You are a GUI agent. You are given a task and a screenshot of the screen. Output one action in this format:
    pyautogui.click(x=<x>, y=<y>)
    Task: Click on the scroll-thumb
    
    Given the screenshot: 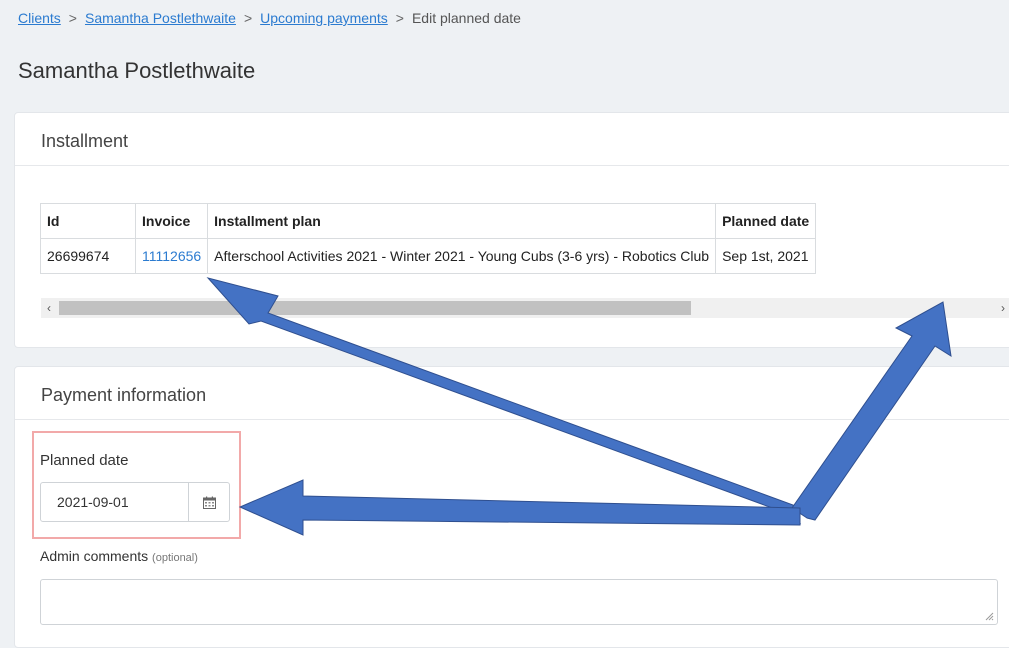 What is the action you would take?
    pyautogui.click(x=375, y=308)
    